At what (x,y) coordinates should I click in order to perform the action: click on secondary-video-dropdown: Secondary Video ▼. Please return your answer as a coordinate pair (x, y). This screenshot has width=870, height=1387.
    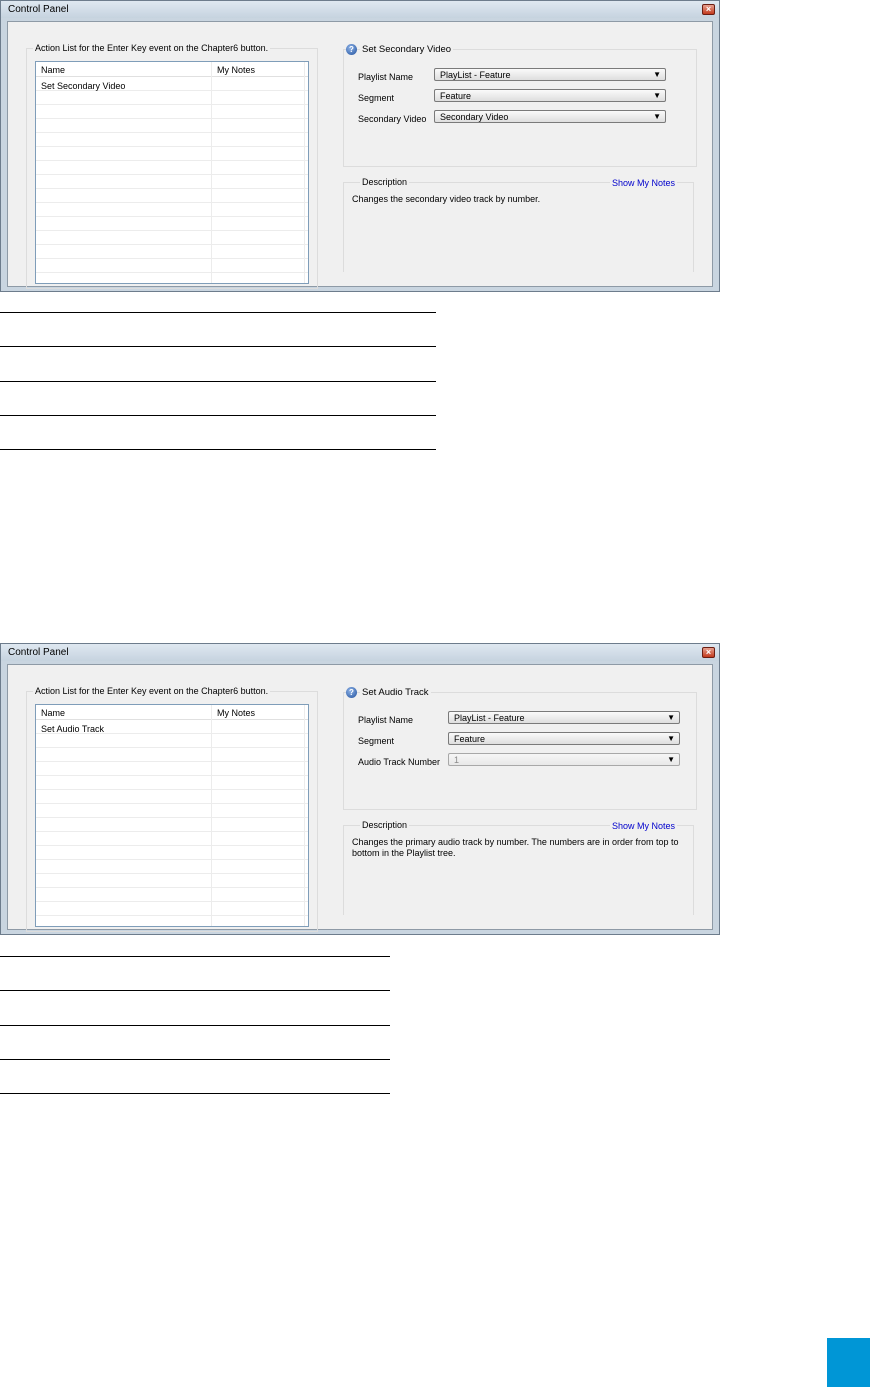
    Looking at the image, I should click on (550, 116).